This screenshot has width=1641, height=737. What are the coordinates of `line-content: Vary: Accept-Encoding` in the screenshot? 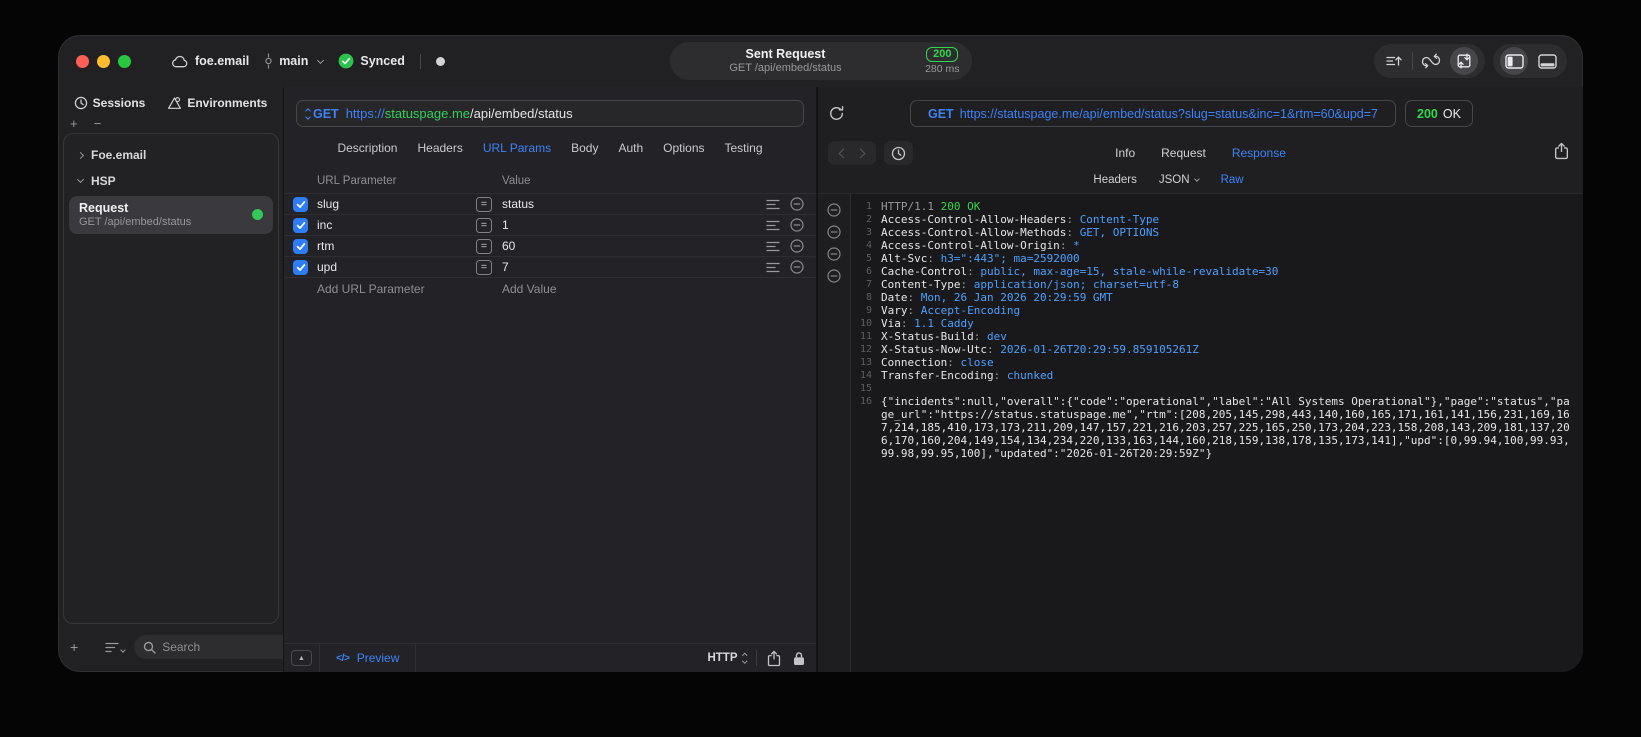 It's located at (951, 310).